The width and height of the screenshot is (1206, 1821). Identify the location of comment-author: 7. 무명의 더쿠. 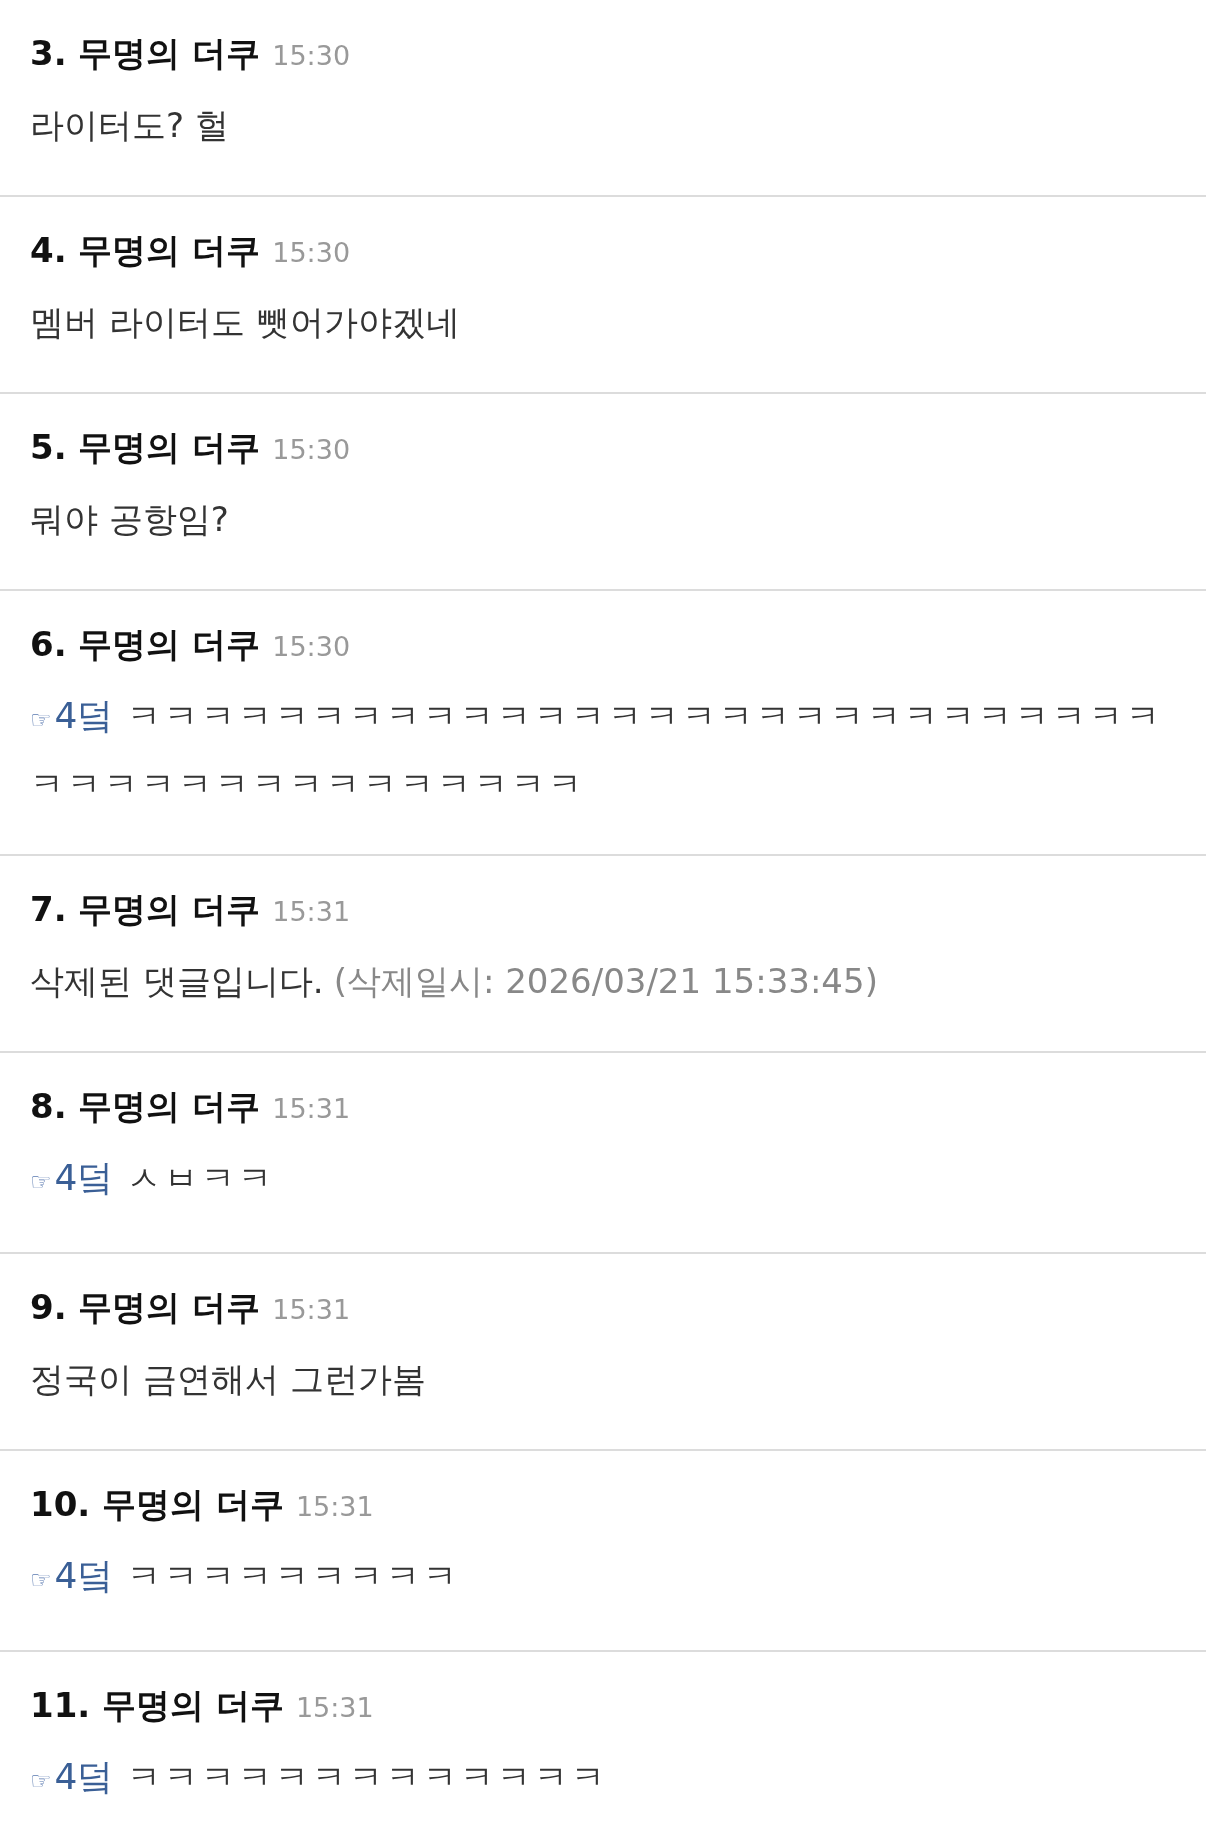
(145, 909).